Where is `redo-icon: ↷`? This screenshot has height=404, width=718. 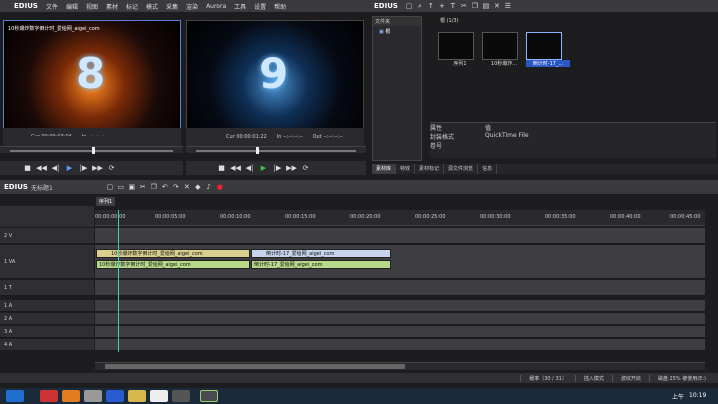 redo-icon: ↷ is located at coordinates (176, 187).